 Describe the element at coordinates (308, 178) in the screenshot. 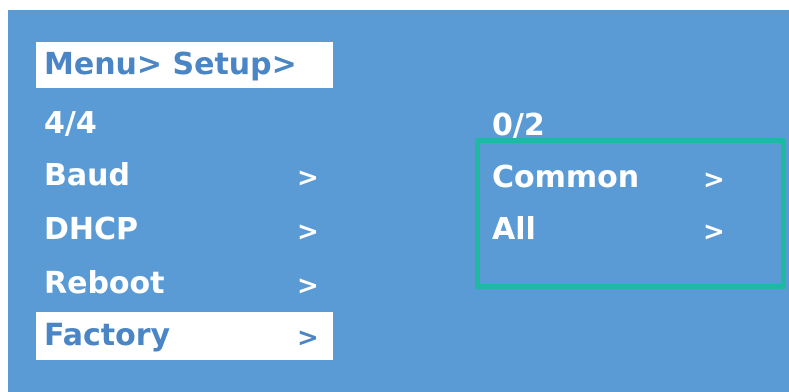

I see `menu-item-baud-arrow: >` at that location.